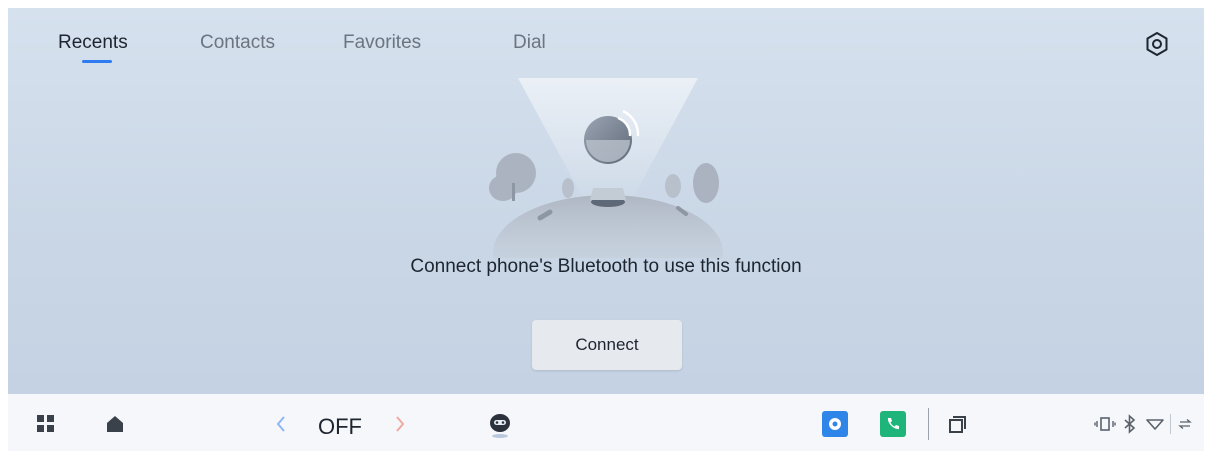 This screenshot has height=451, width=1208. I want to click on home-icon, so click(115, 424).